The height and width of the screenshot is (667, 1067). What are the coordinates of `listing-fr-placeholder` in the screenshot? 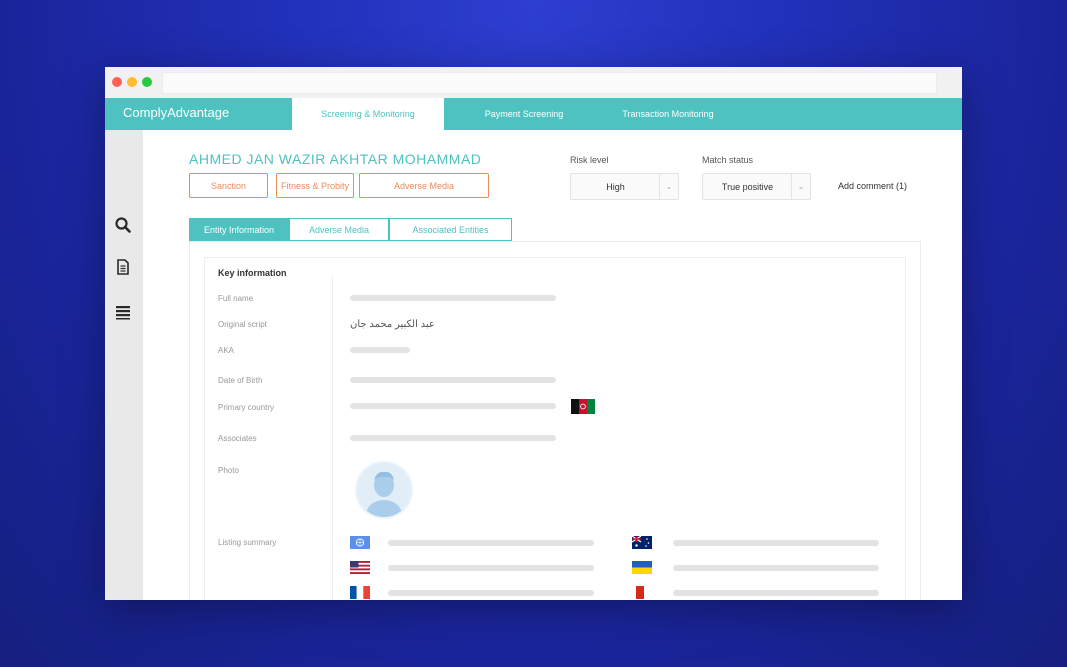 It's located at (491, 593).